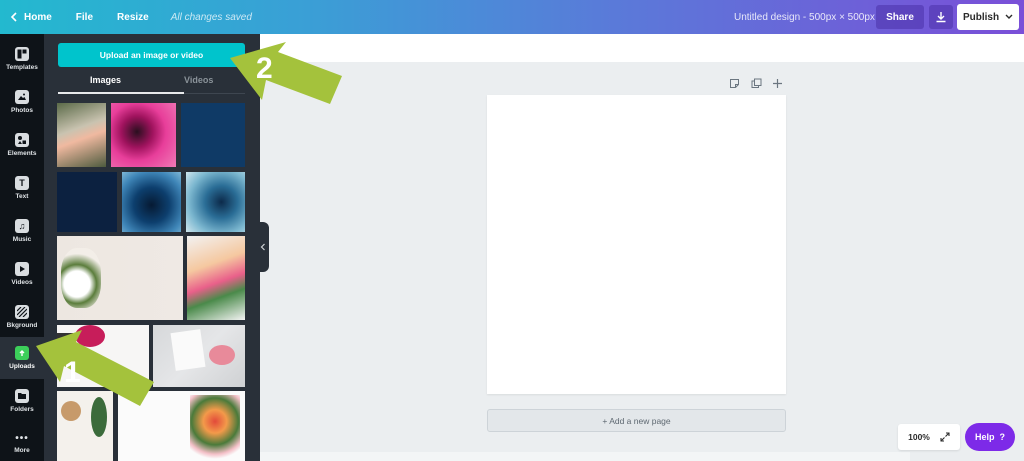 This screenshot has width=1024, height=461. Describe the element at coordinates (22, 366) in the screenshot. I see `nav-label: Uploads` at that location.